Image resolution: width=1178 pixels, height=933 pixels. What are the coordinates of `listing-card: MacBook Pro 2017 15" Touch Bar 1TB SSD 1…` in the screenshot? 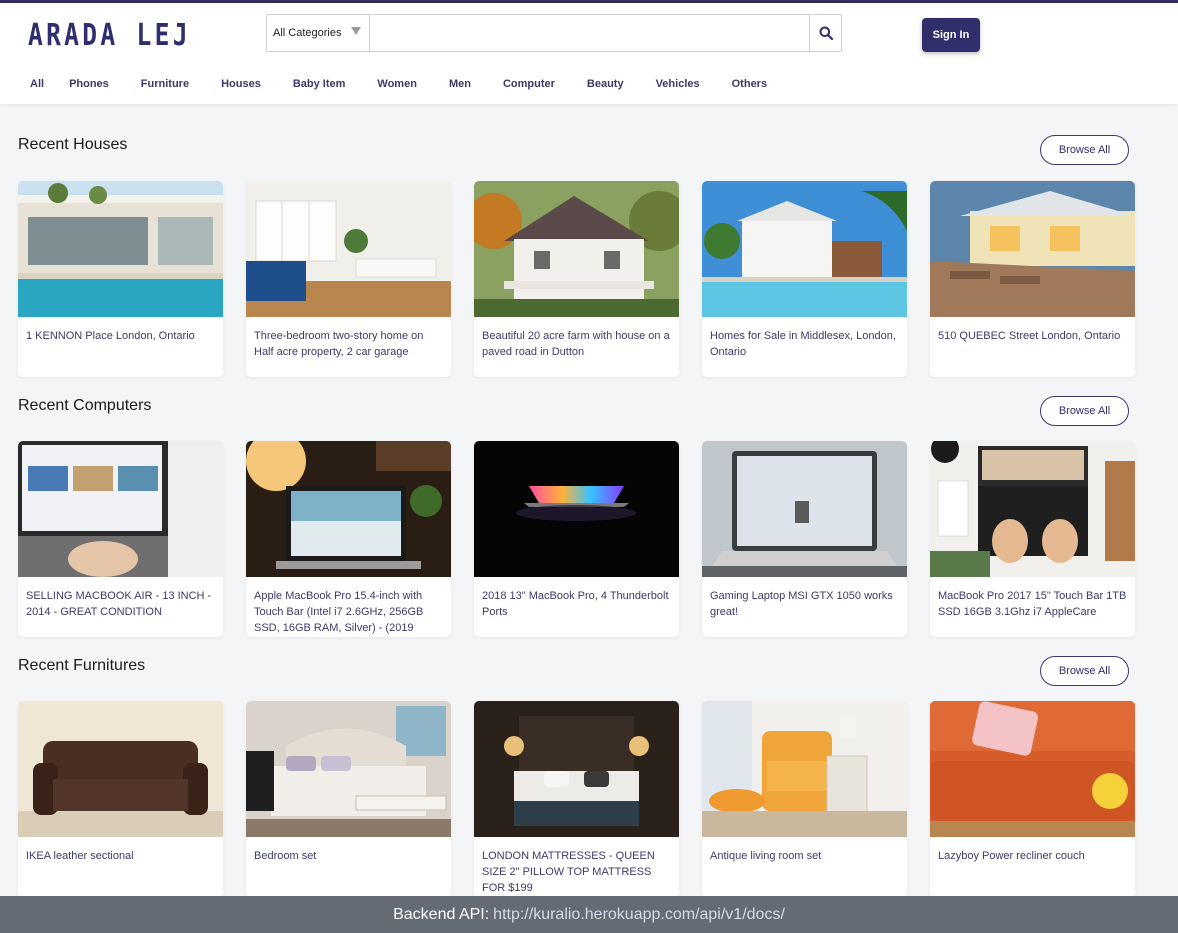 It's located at (1032, 539).